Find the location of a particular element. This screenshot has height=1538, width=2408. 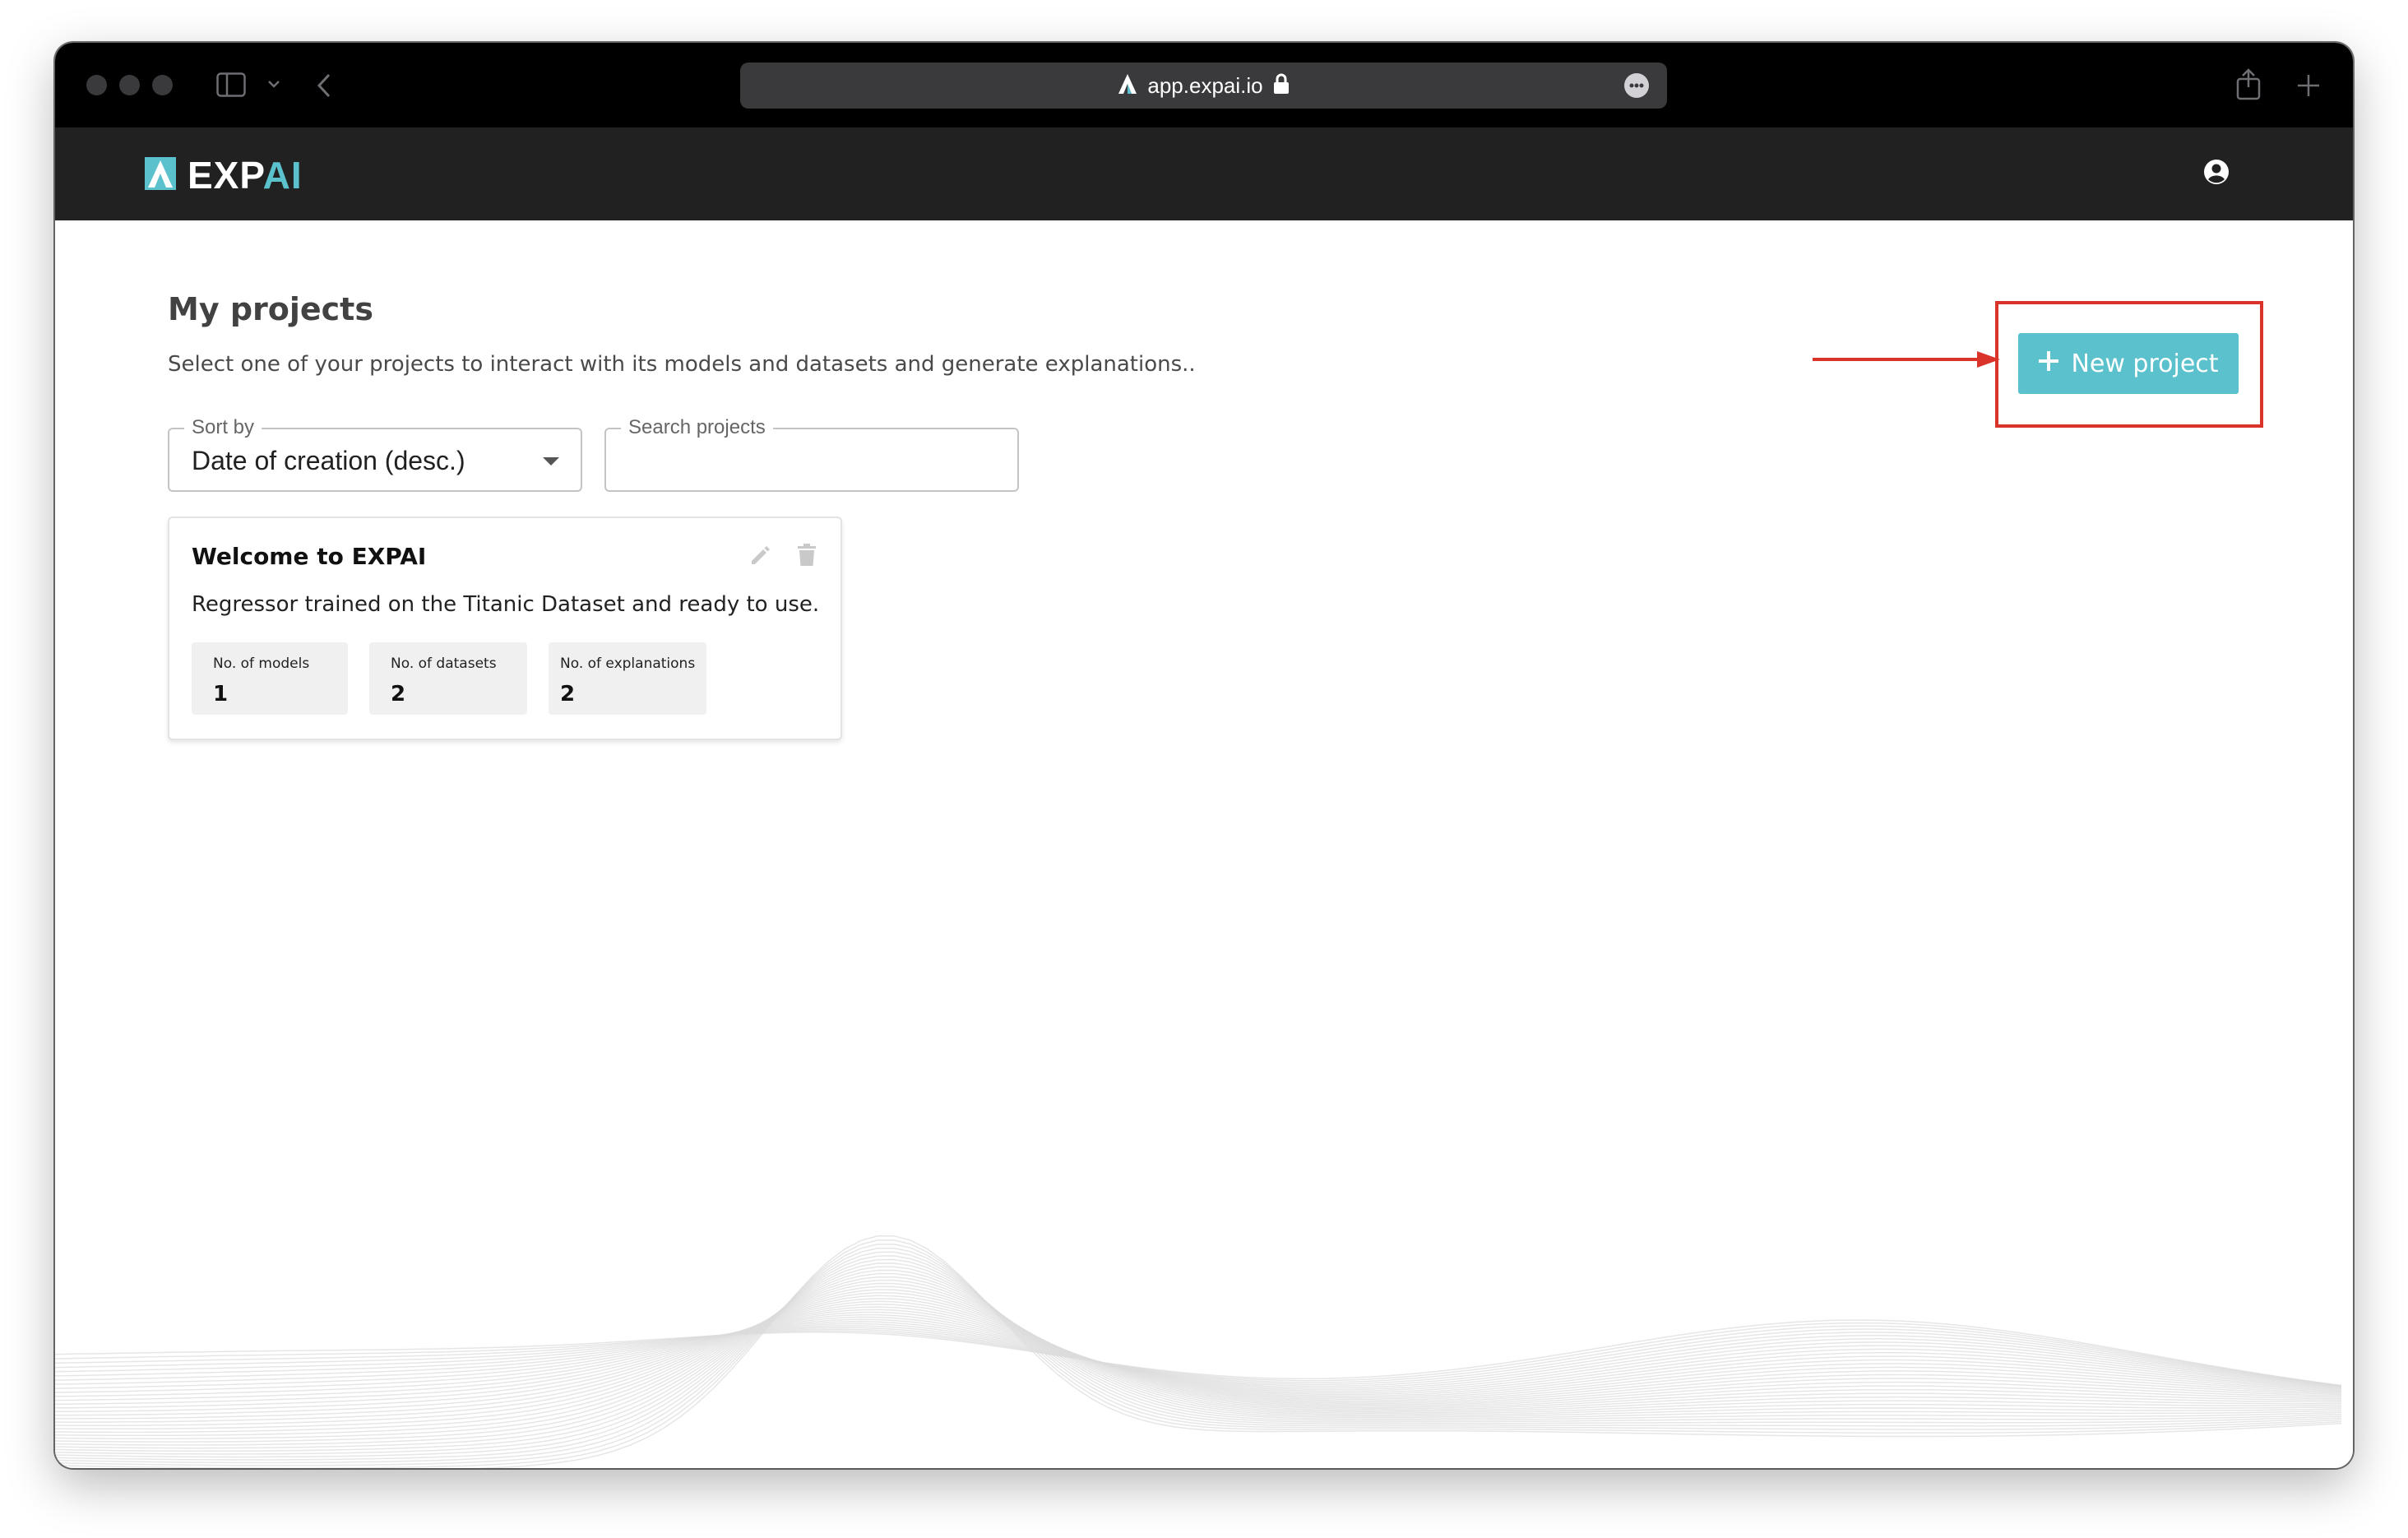

stat-models: No. of models 1 is located at coordinates (270, 679).